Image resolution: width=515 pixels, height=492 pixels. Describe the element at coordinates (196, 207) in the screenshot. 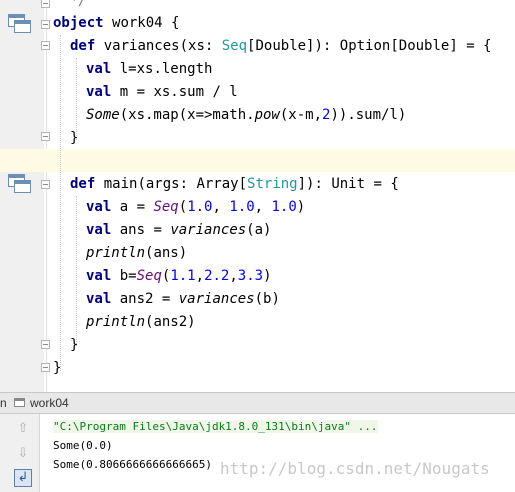

I see `code-line-val-a: val a = Seq(1.0, 1.0, 1.0)` at that location.